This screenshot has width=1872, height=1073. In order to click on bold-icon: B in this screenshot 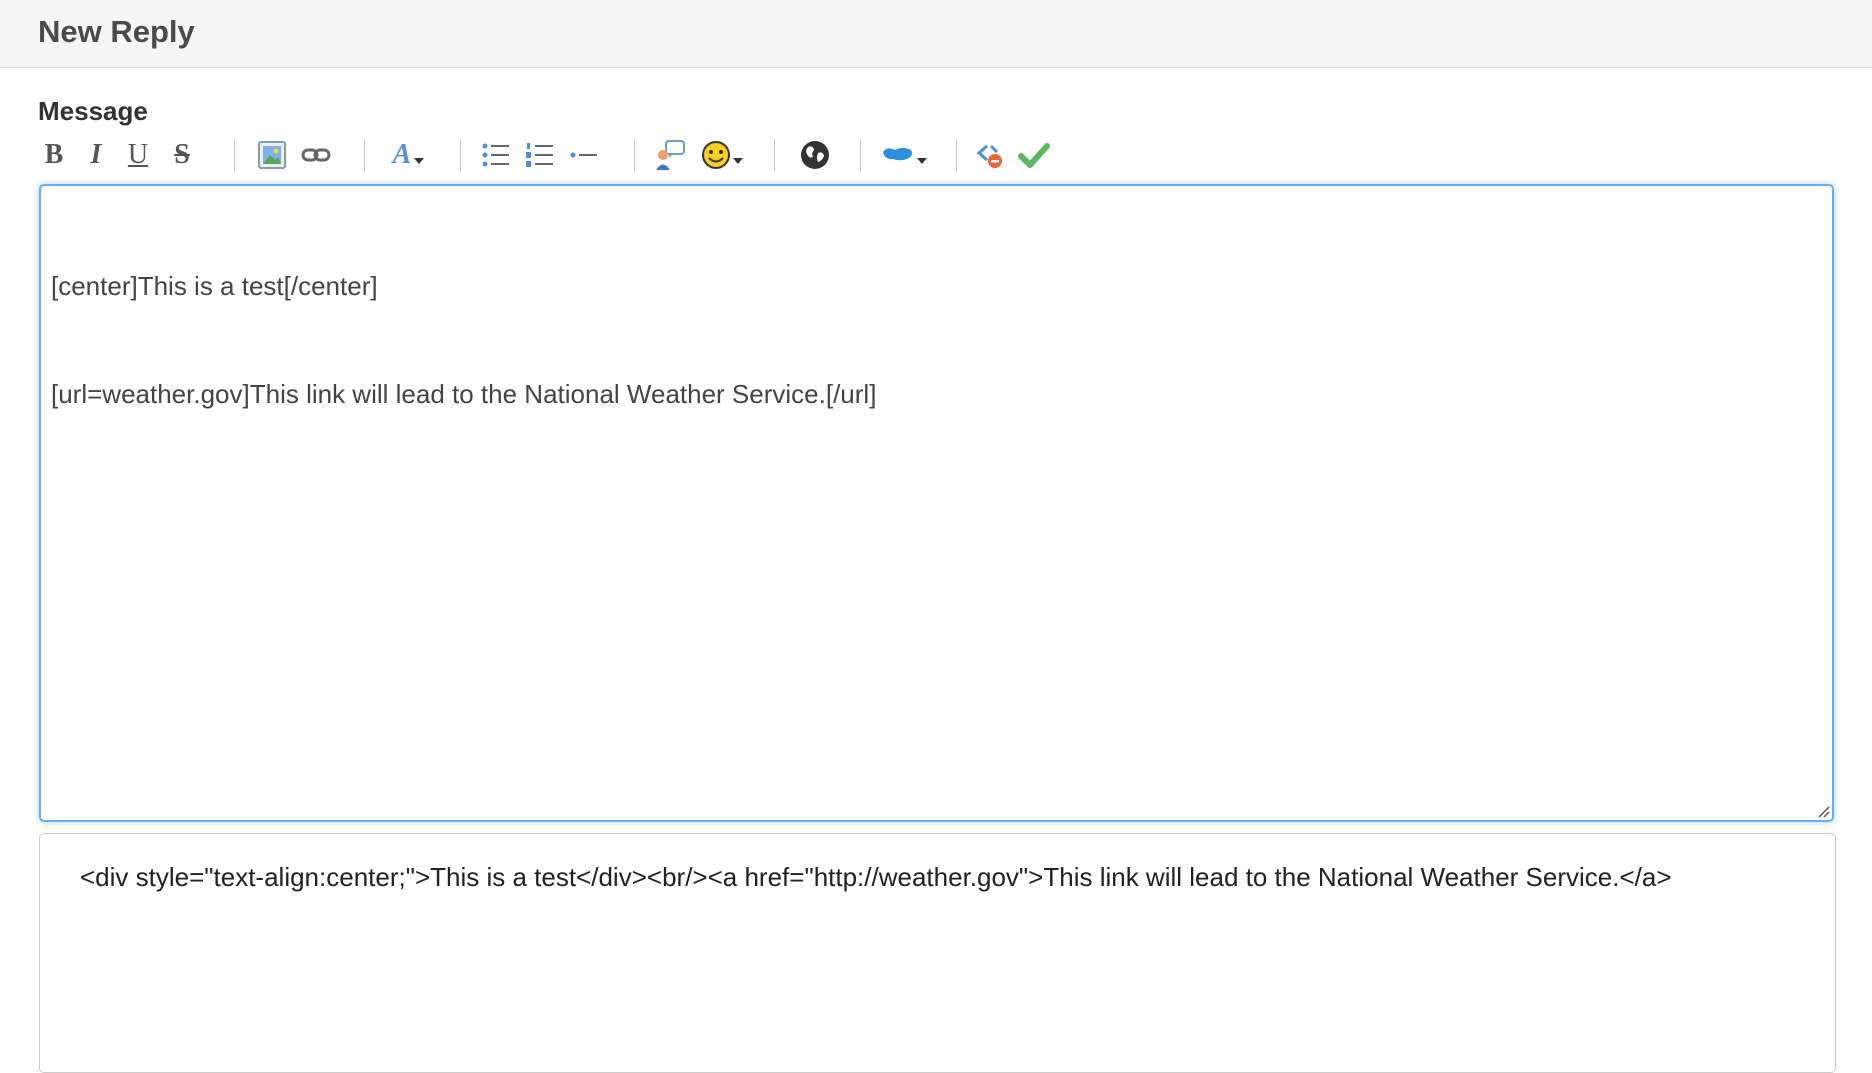, I will do `click(54, 154)`.